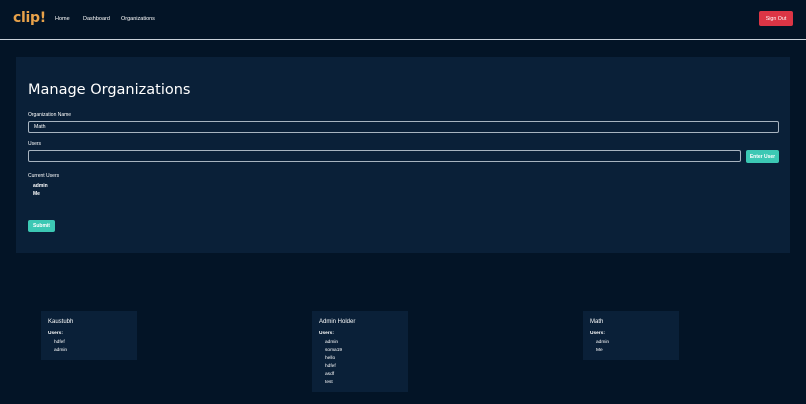  I want to click on current-user-item: admin, so click(40, 186).